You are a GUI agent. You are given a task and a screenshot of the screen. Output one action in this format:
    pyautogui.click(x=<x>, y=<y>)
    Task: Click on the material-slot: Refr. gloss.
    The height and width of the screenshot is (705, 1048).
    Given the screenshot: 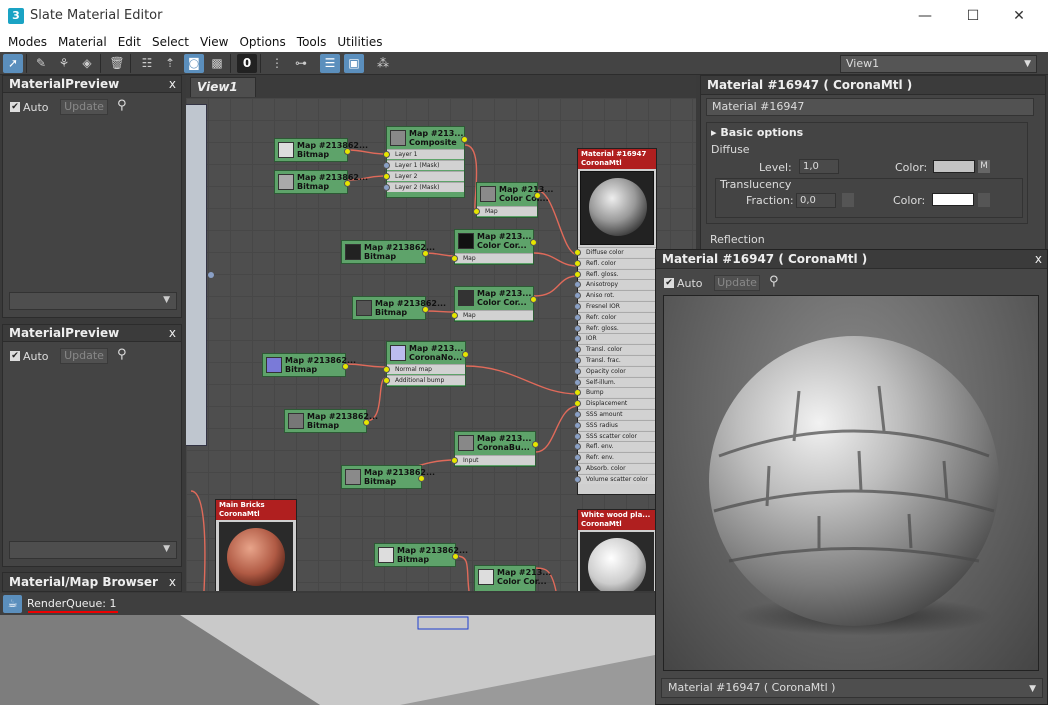 What is the action you would take?
    pyautogui.click(x=615, y=327)
    